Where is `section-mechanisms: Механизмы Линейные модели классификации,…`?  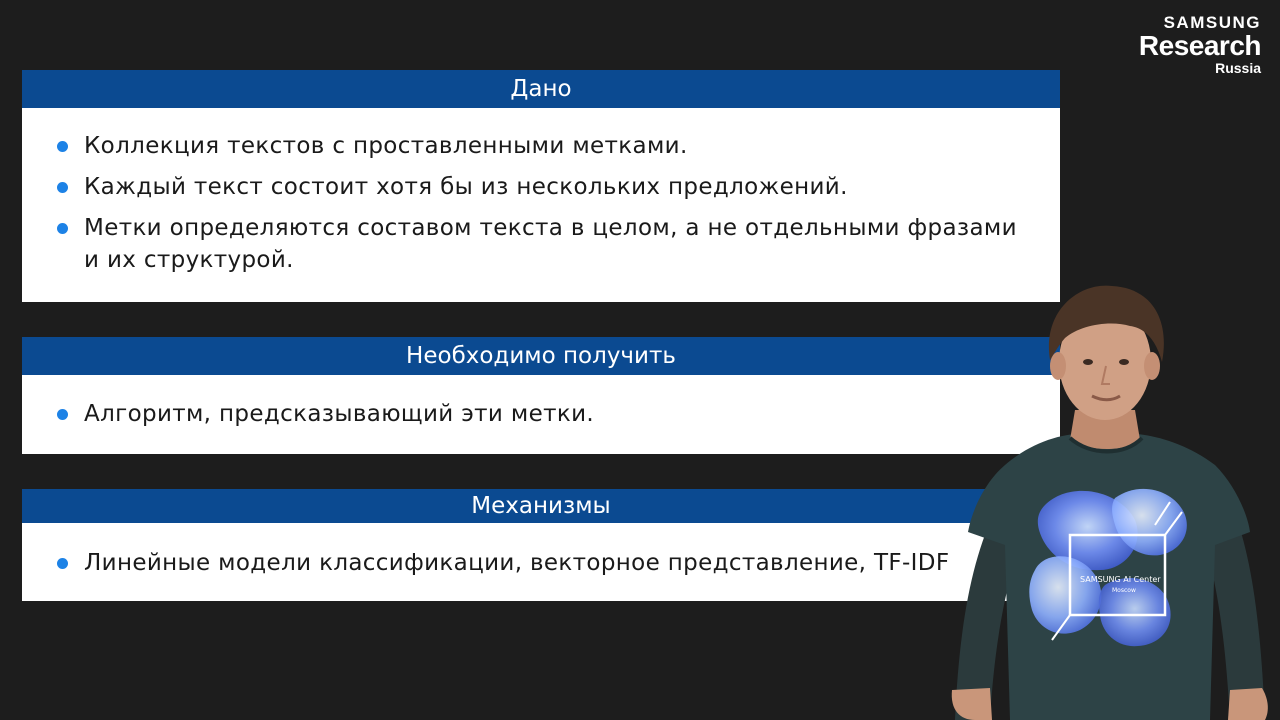
section-mechanisms: Механизмы Линейные модели классификации,… is located at coordinates (541, 545).